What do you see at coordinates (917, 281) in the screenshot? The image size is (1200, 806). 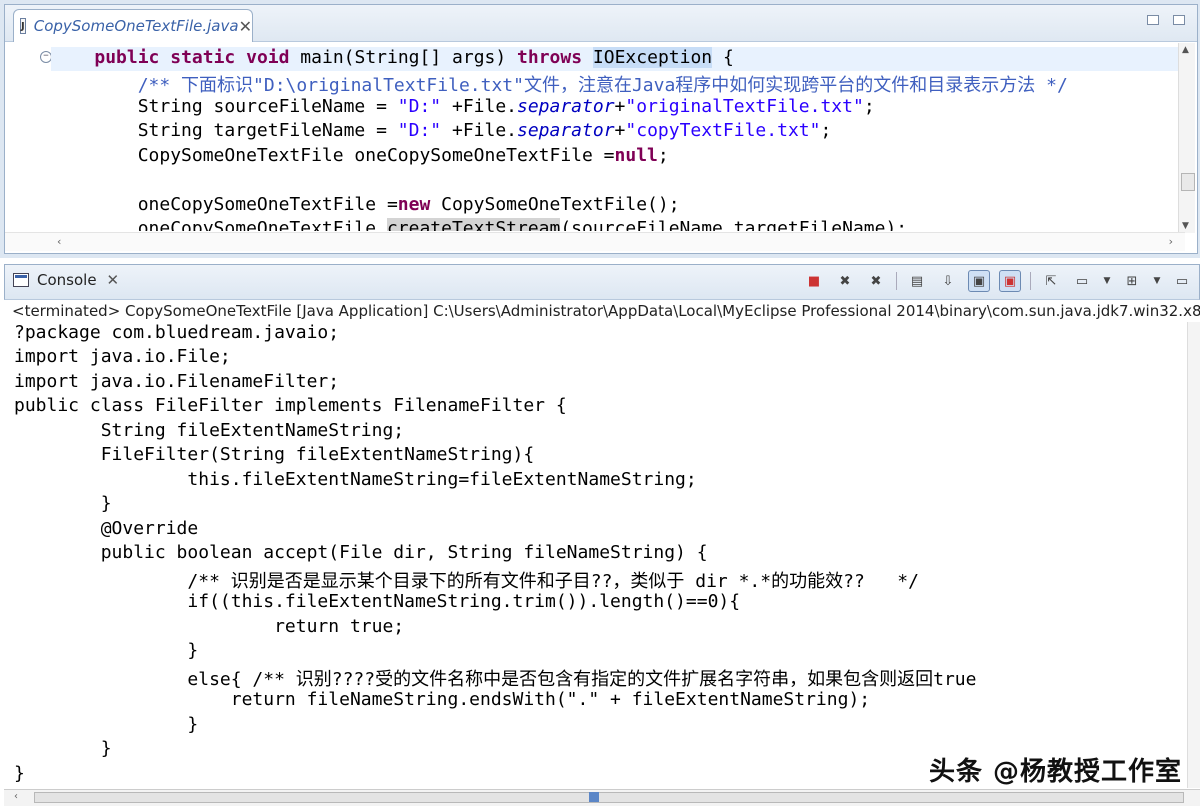 I see `clear-console-icon: ▤` at bounding box center [917, 281].